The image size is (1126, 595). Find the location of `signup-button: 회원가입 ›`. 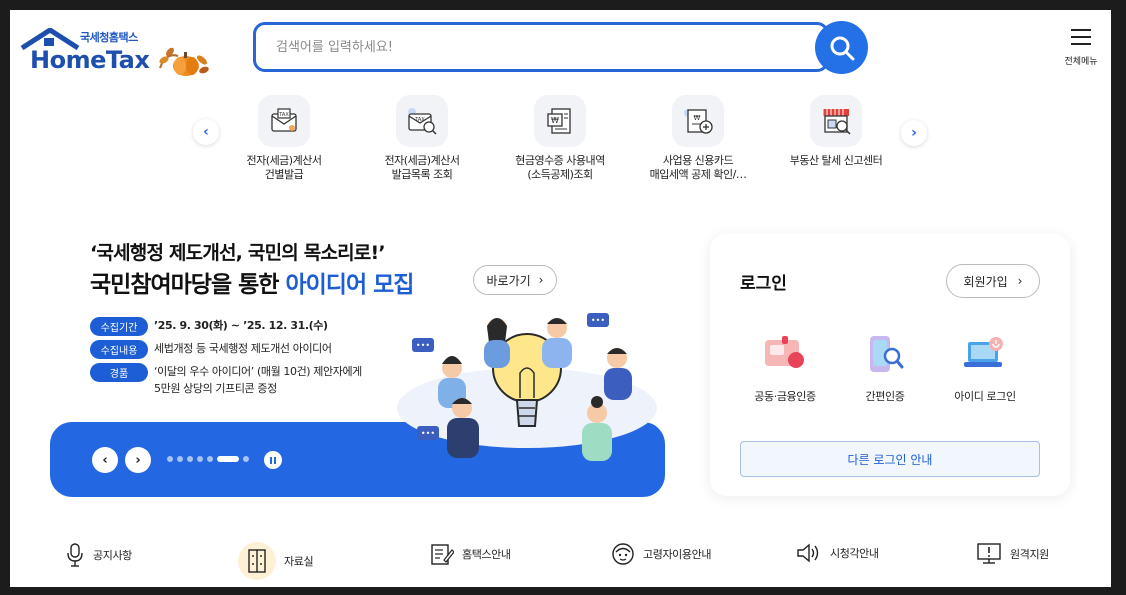

signup-button: 회원가입 › is located at coordinates (993, 281).